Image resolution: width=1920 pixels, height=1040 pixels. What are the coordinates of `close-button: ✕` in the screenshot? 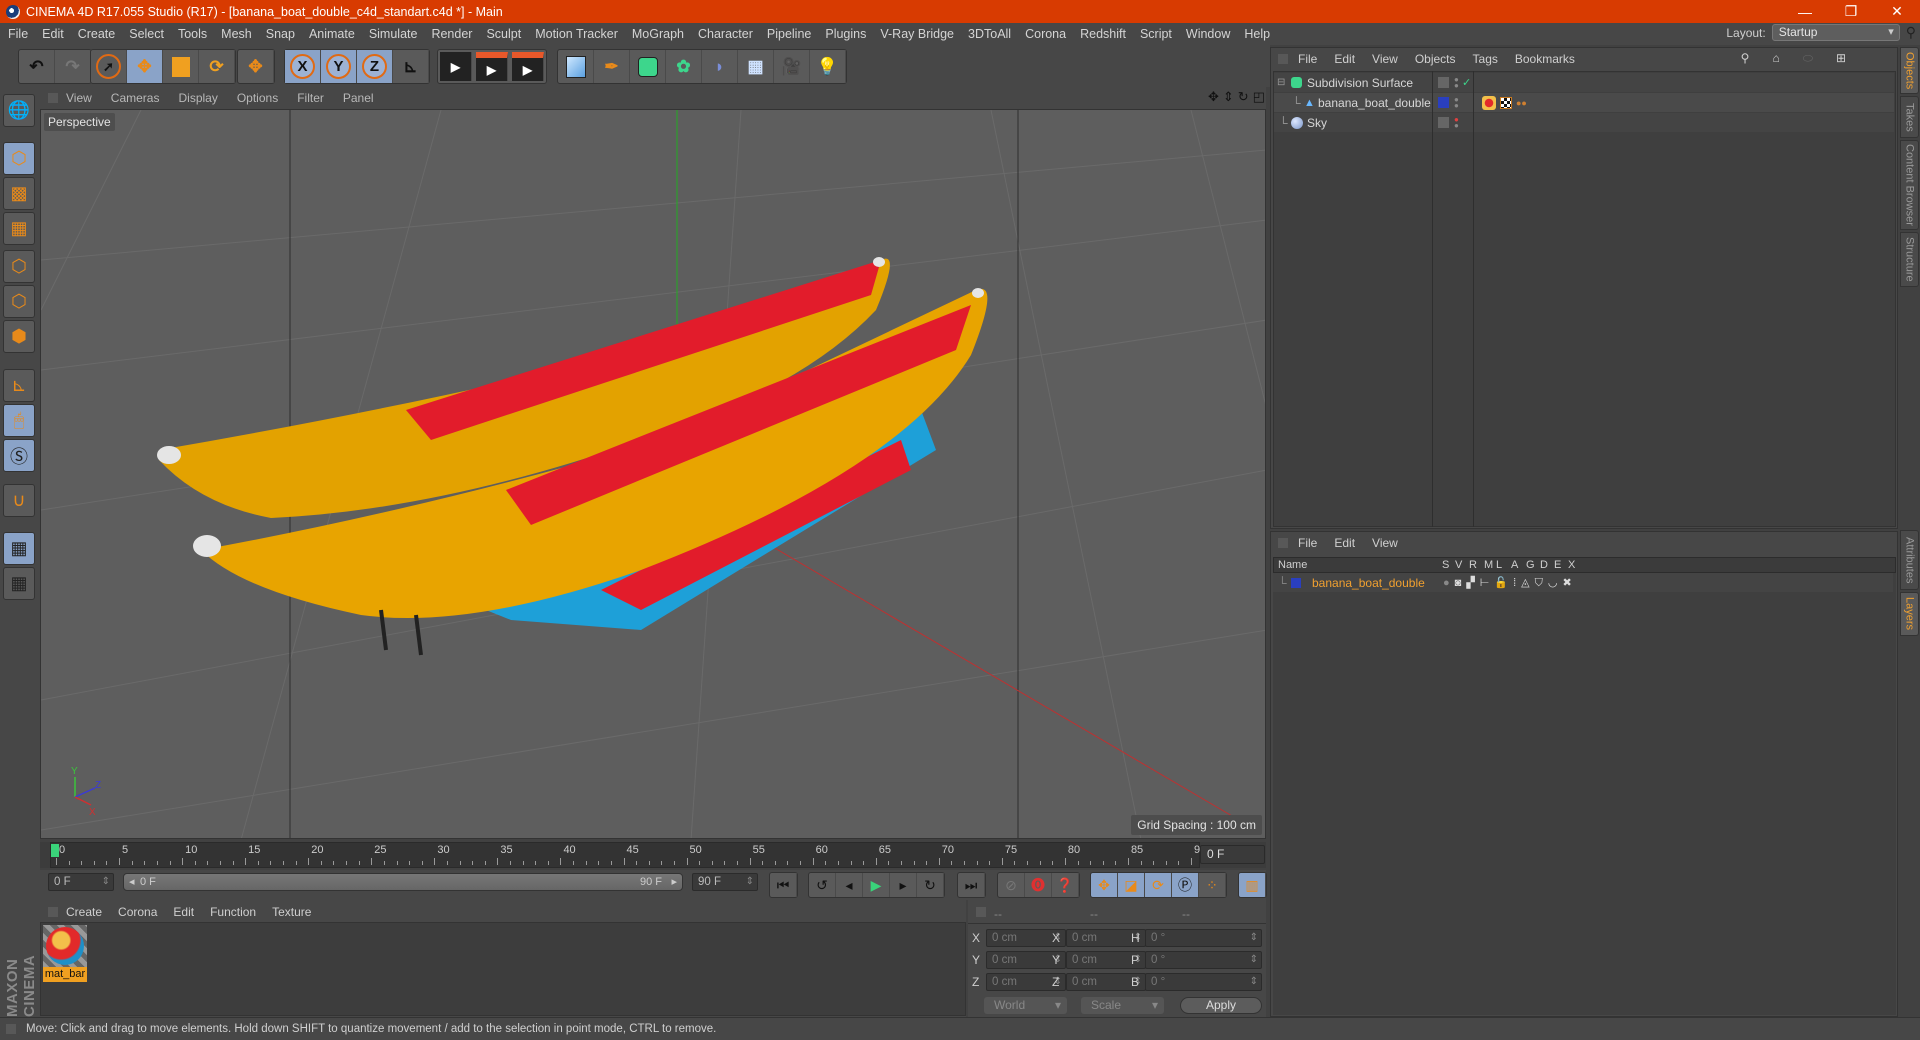 It's located at (1897, 11).